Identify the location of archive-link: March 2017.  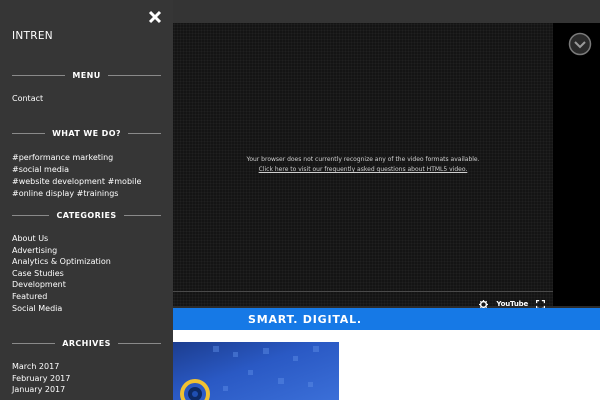
(35, 367).